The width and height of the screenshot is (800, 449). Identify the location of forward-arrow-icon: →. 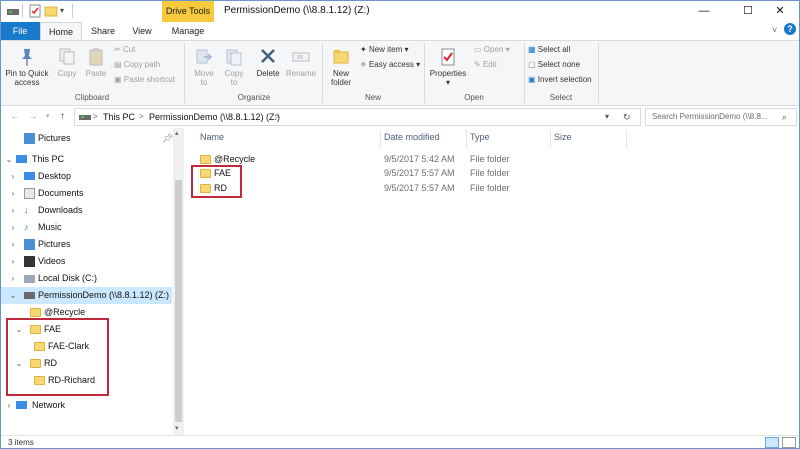
(33, 117).